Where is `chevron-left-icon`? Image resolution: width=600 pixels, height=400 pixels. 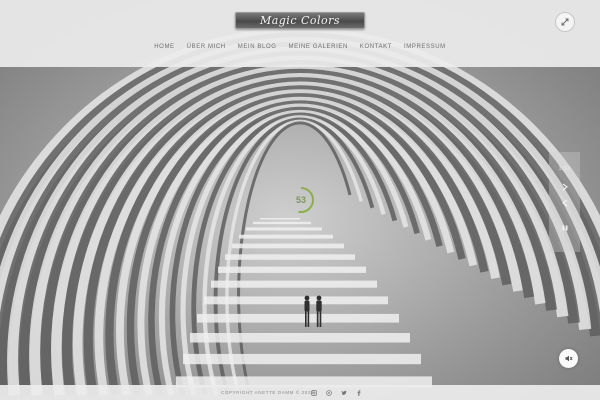 chevron-left-icon is located at coordinates (564, 203).